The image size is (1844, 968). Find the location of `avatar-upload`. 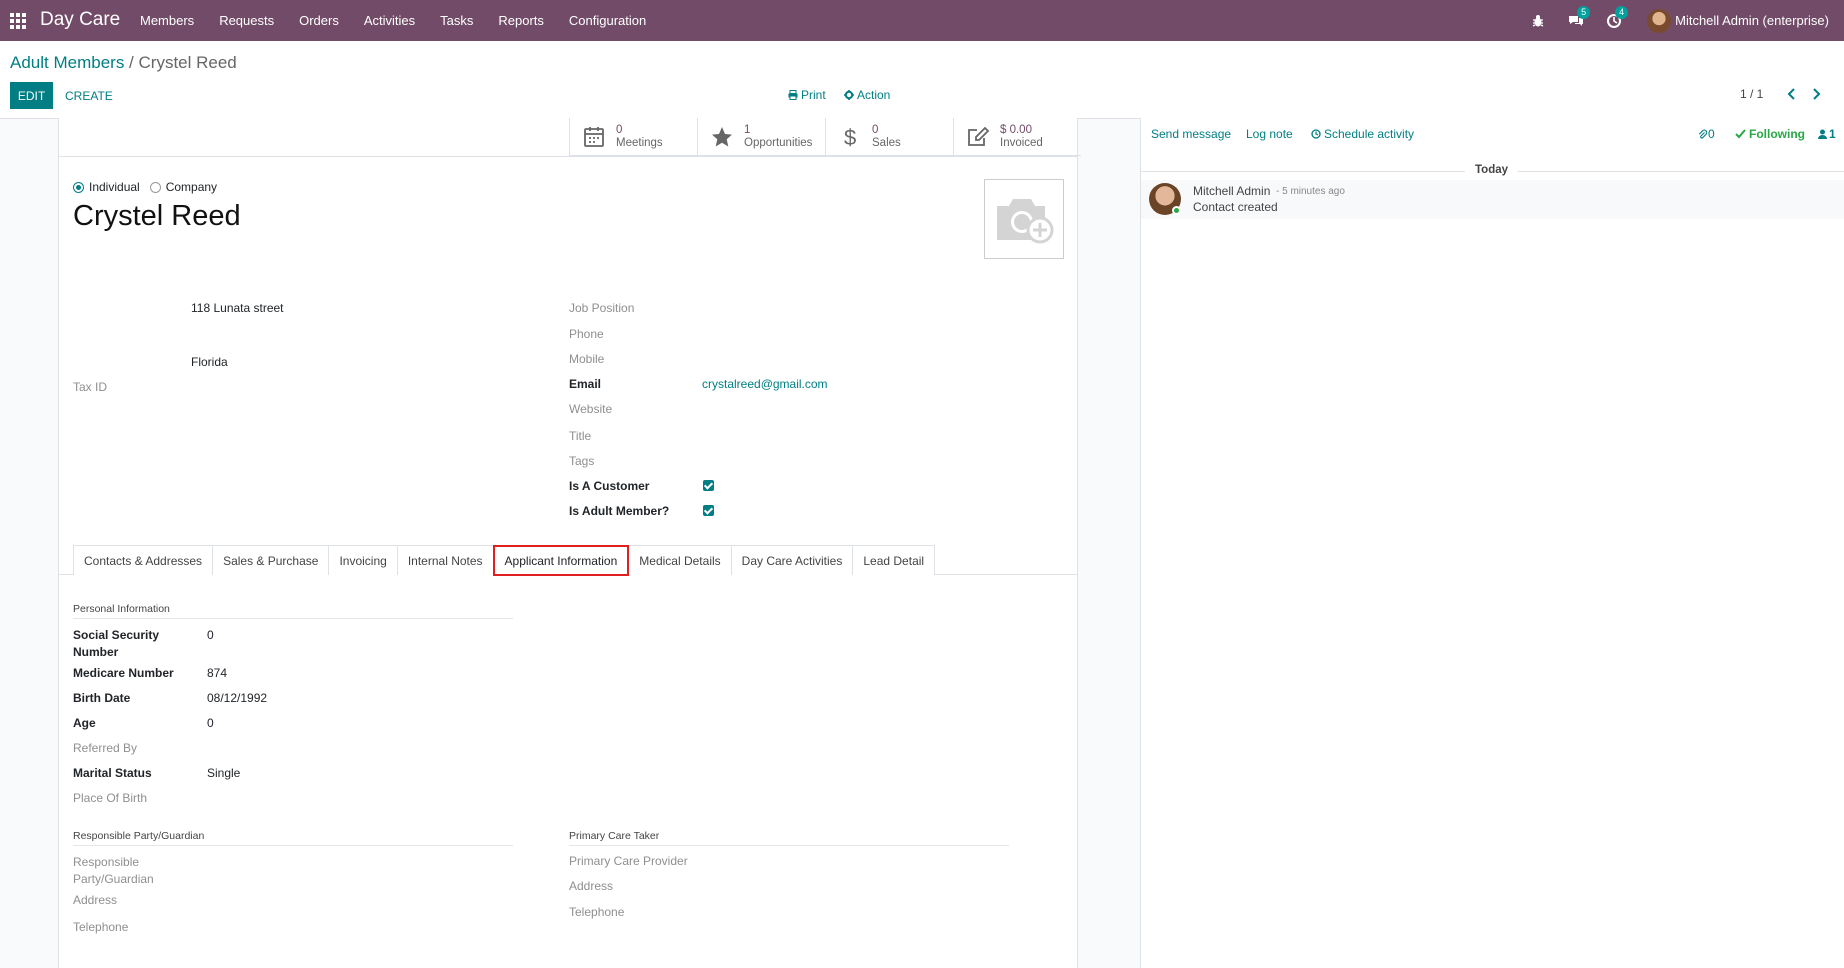

avatar-upload is located at coordinates (1024, 219).